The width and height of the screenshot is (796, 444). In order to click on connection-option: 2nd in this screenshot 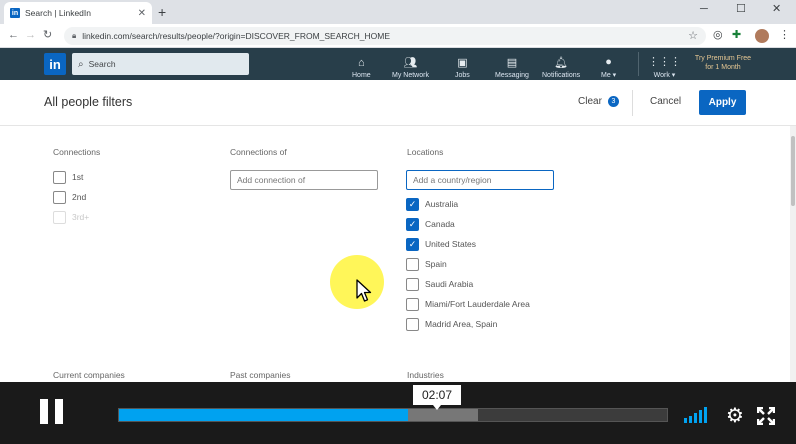, I will do `click(69, 197)`.